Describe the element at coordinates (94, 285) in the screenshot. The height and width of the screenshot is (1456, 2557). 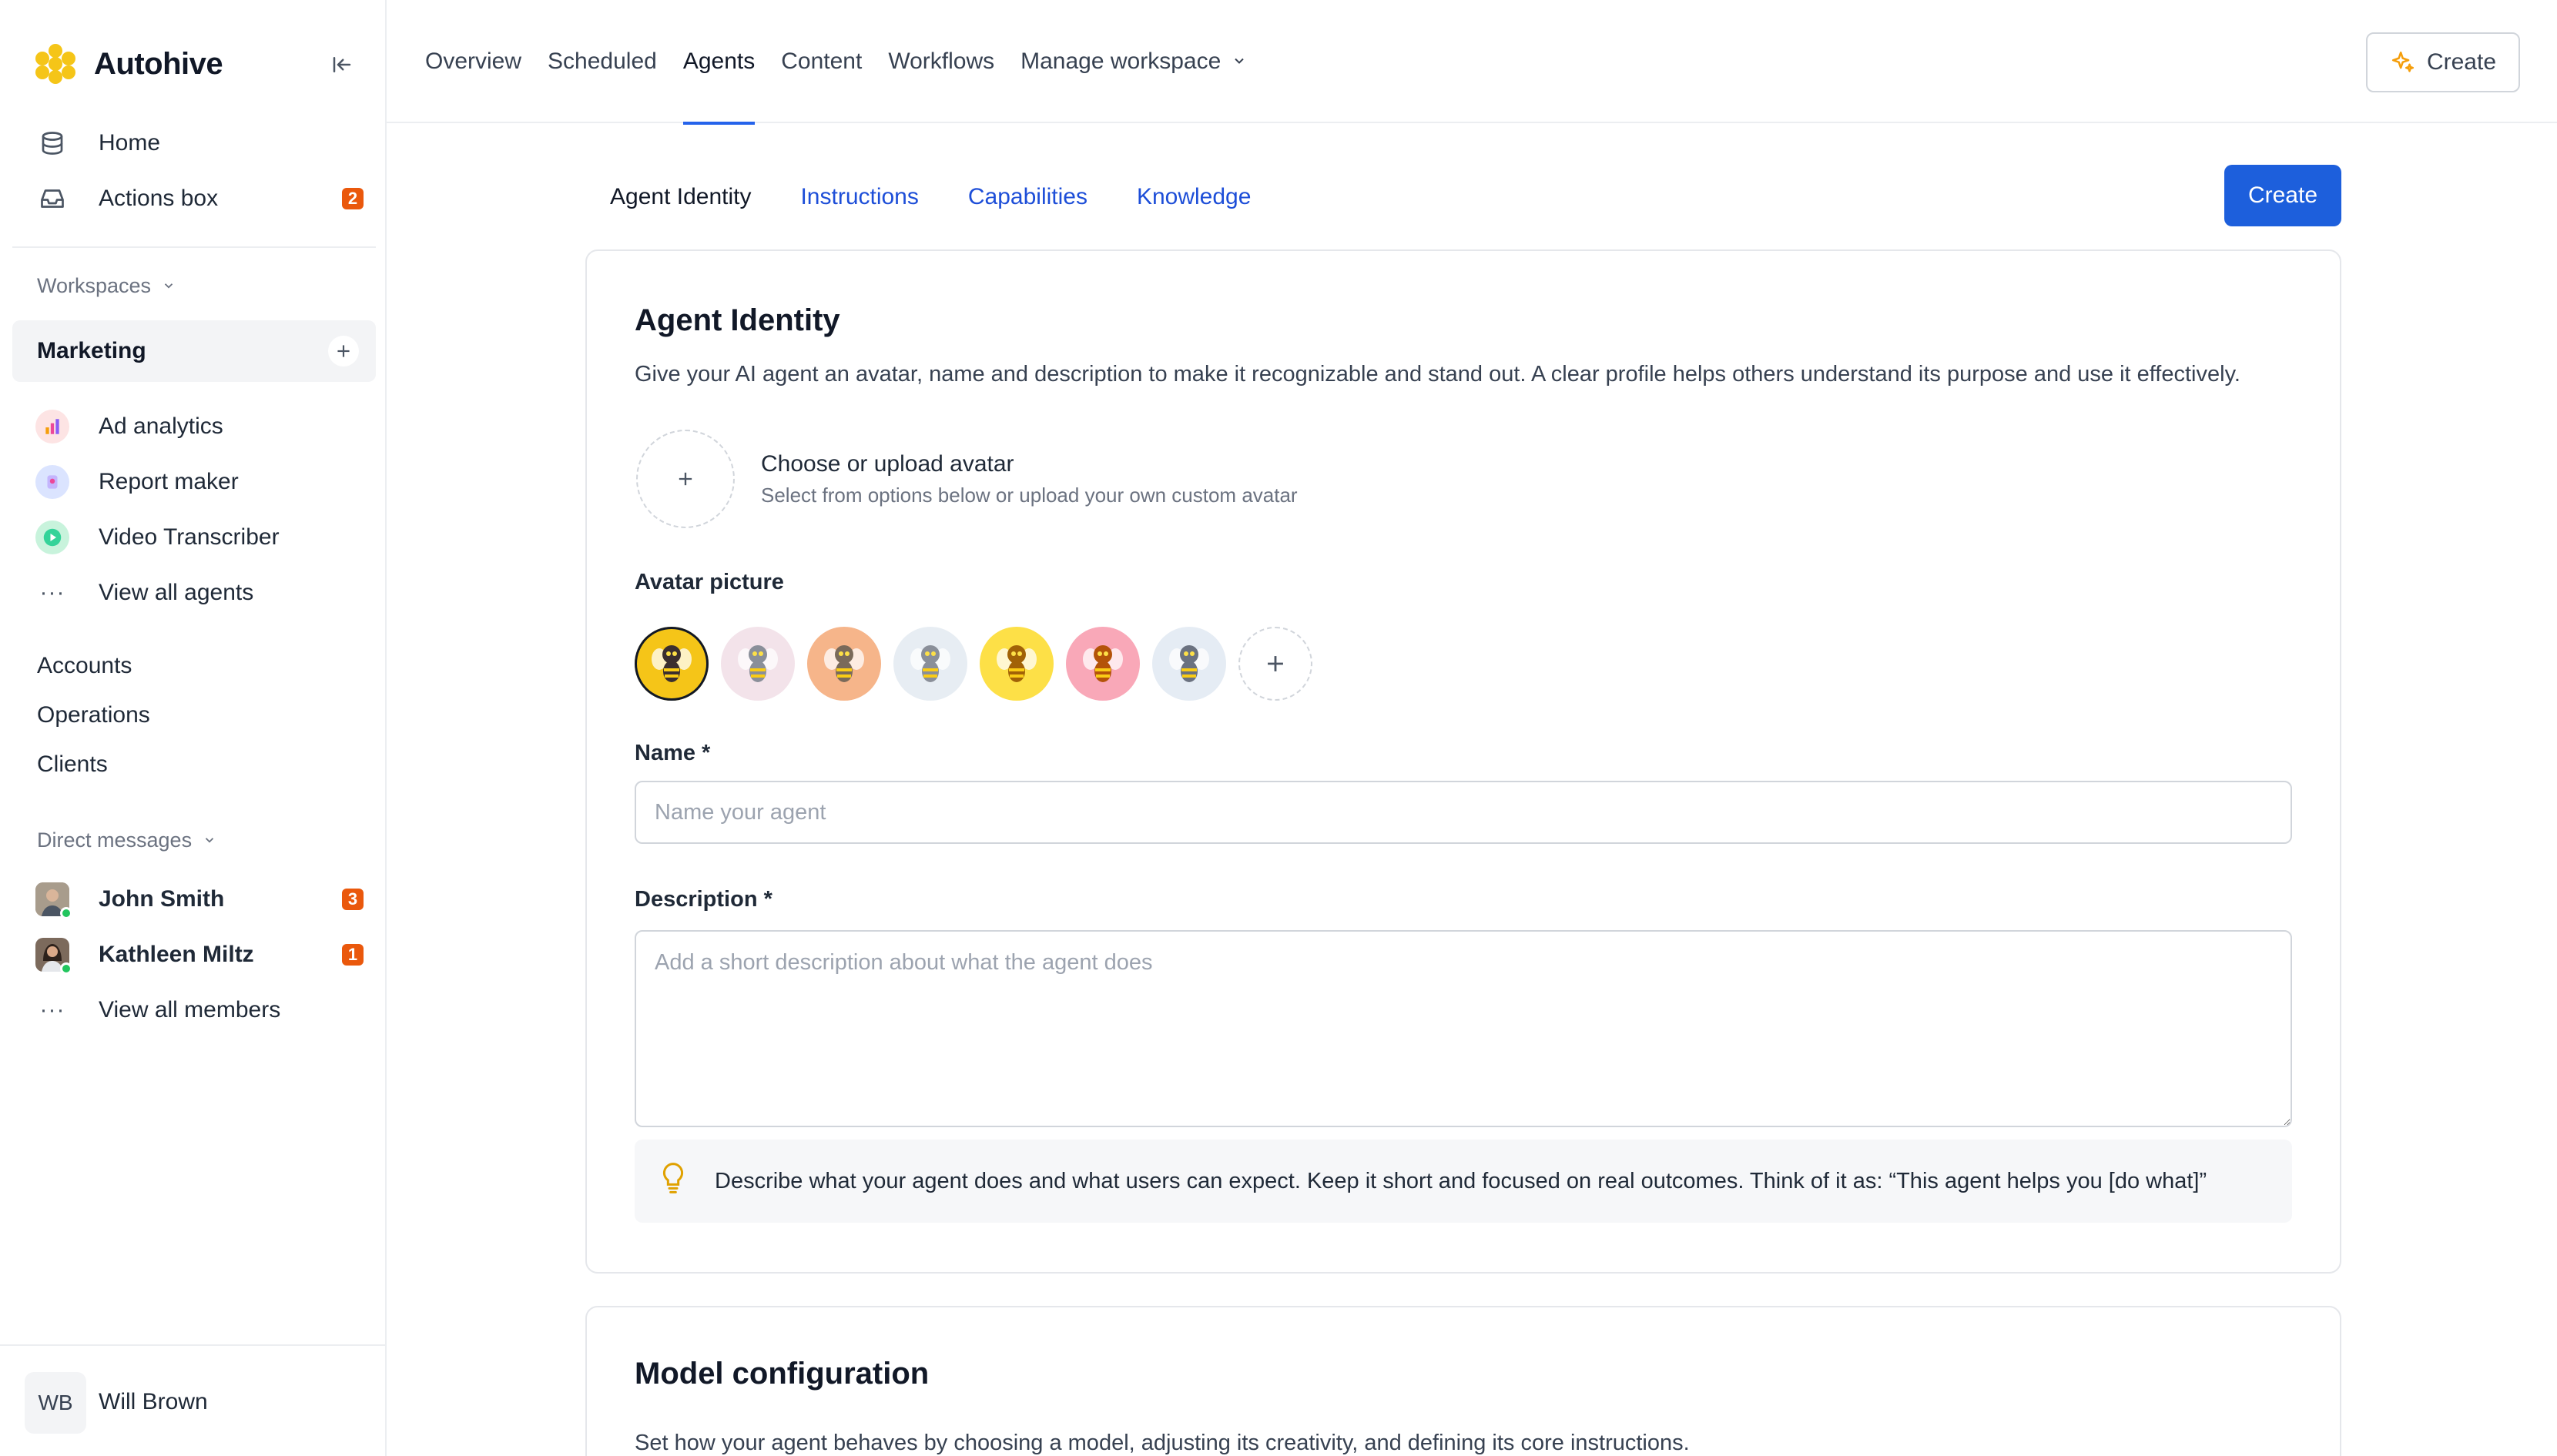
I see `workspaces-label: Workspaces` at that location.